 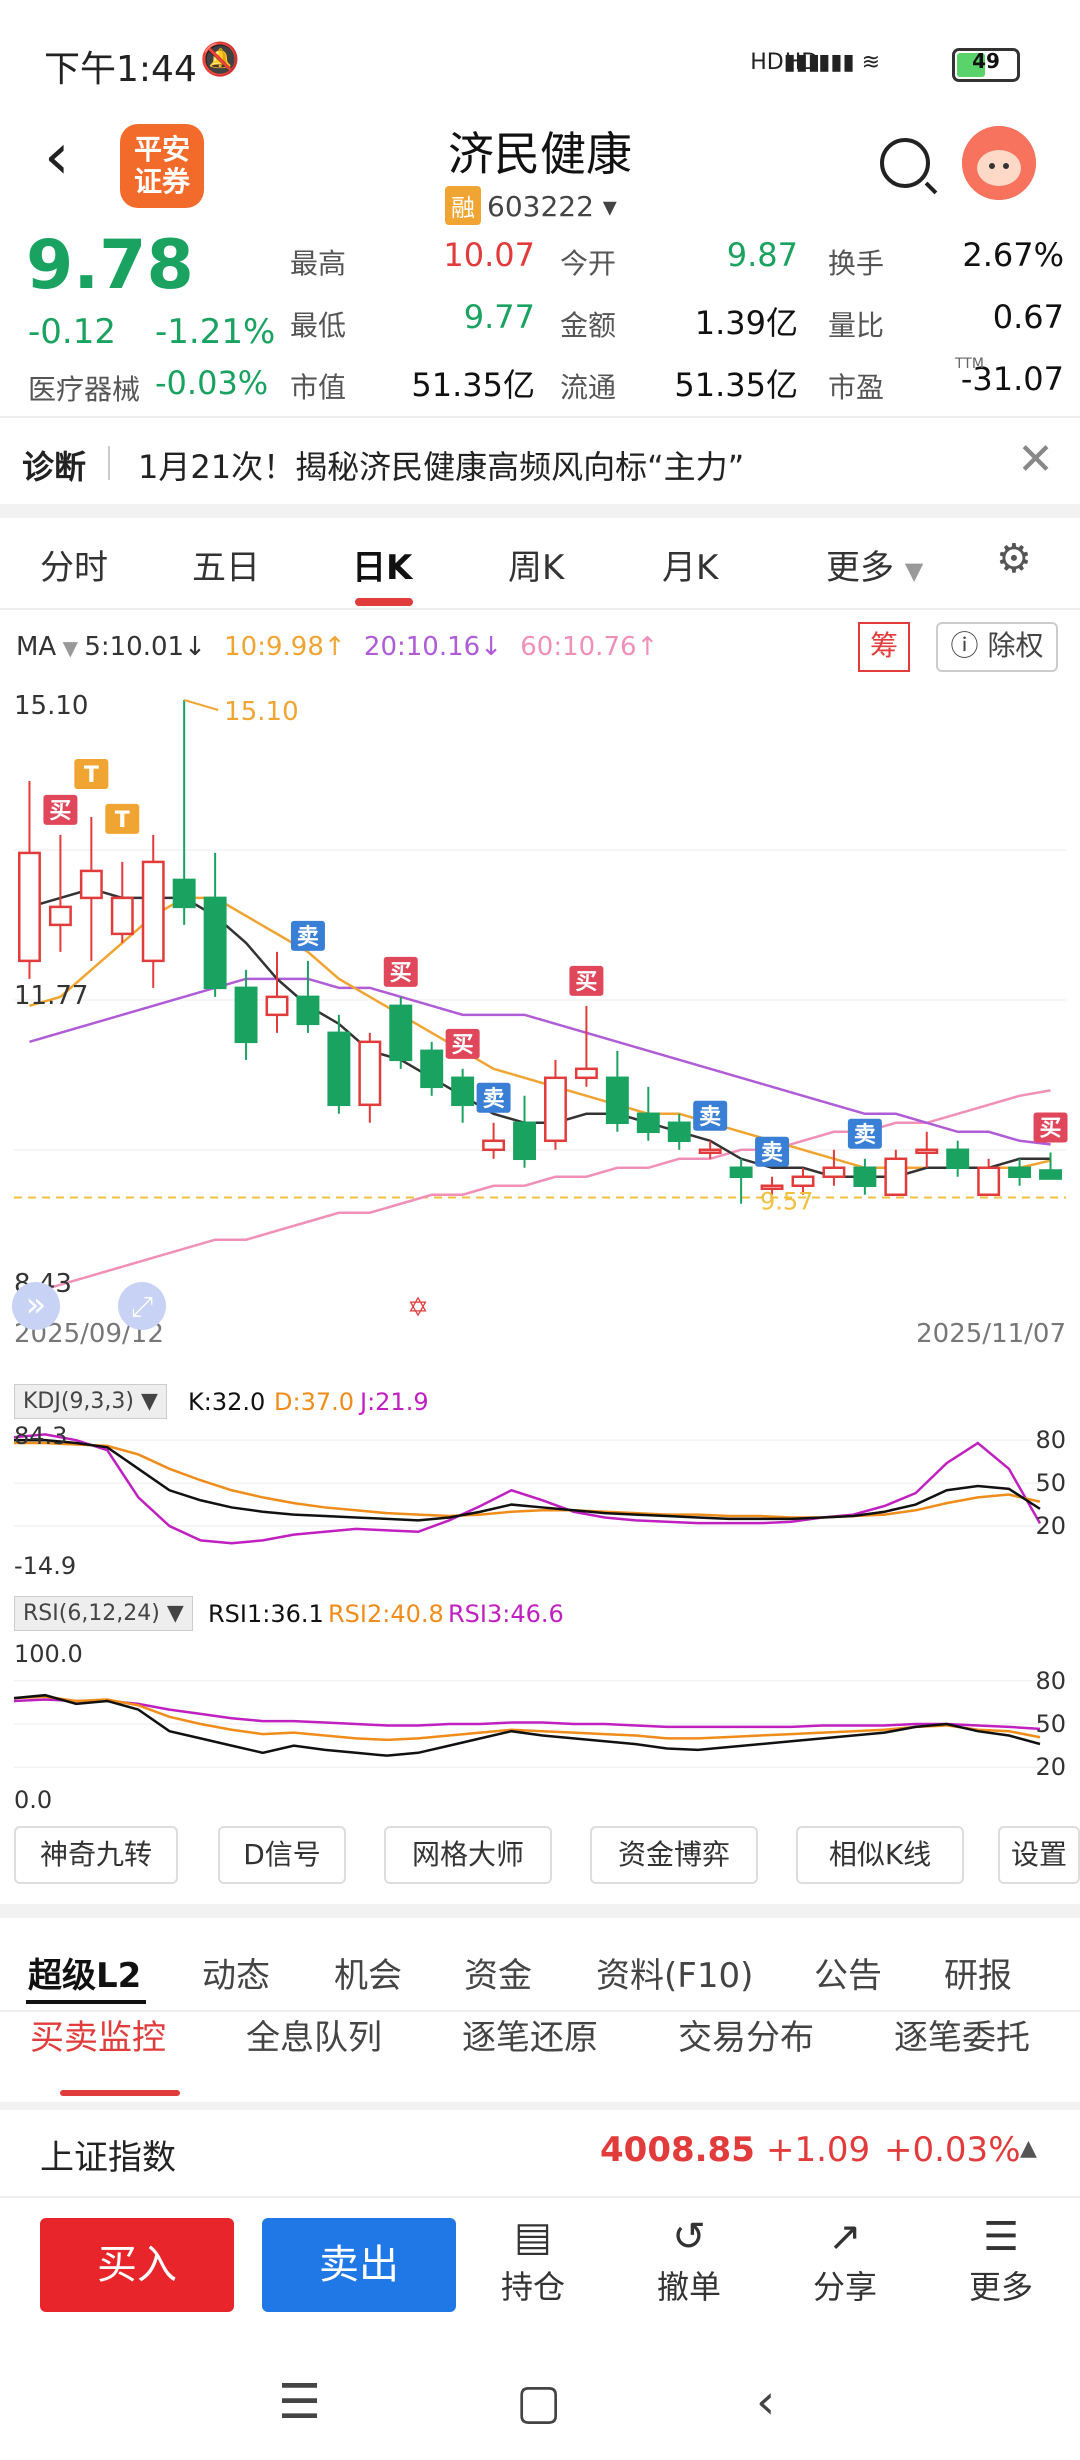 What do you see at coordinates (997, 647) in the screenshot?
I see `ex-rights-button: ⓘ 除权` at bounding box center [997, 647].